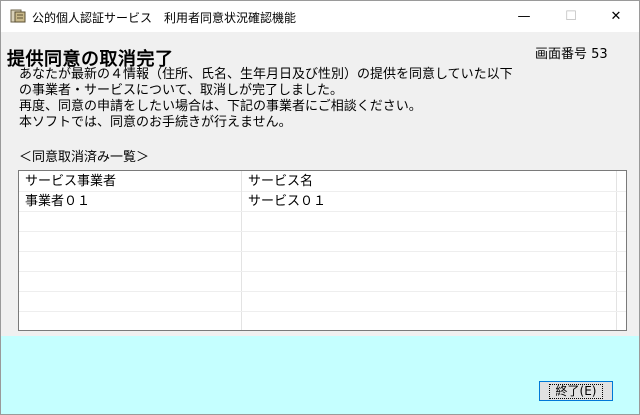  What do you see at coordinates (155, 122) in the screenshot?
I see `message-line: 本ソフトでは、同意のお手続きが行えません。` at bounding box center [155, 122].